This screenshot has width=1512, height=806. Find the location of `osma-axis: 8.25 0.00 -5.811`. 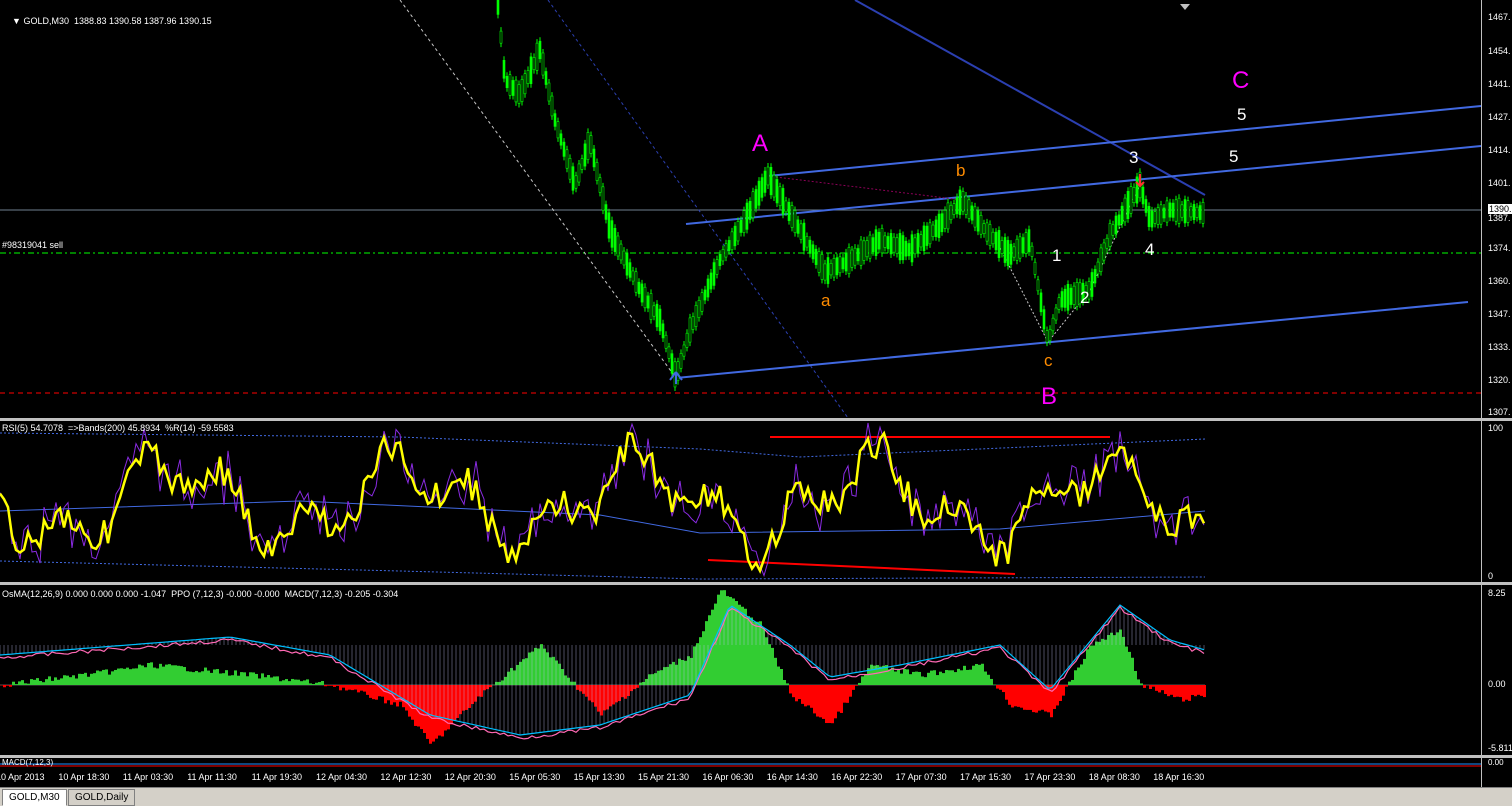

osma-axis: 8.25 0.00 -5.811 is located at coordinates (1496, 670).